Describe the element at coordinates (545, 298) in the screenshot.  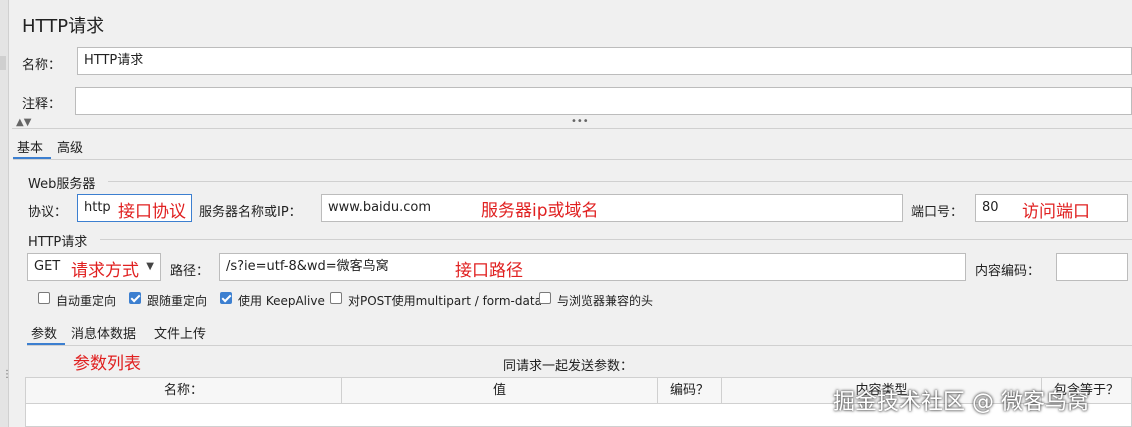
I see `browser-headers-checkbox` at that location.